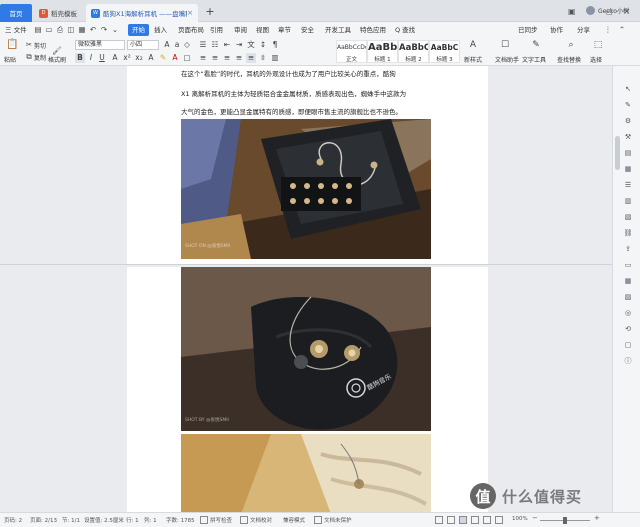  I want to click on sidebar-history-icon: ⟲, so click(628, 329).